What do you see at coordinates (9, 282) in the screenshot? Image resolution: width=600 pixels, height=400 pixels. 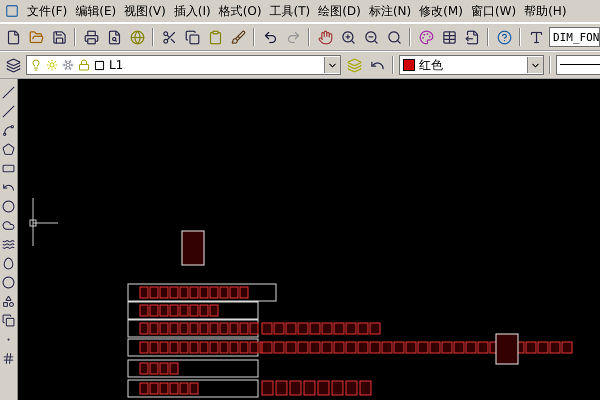 I see `ellipse-arc-icon` at bounding box center [9, 282].